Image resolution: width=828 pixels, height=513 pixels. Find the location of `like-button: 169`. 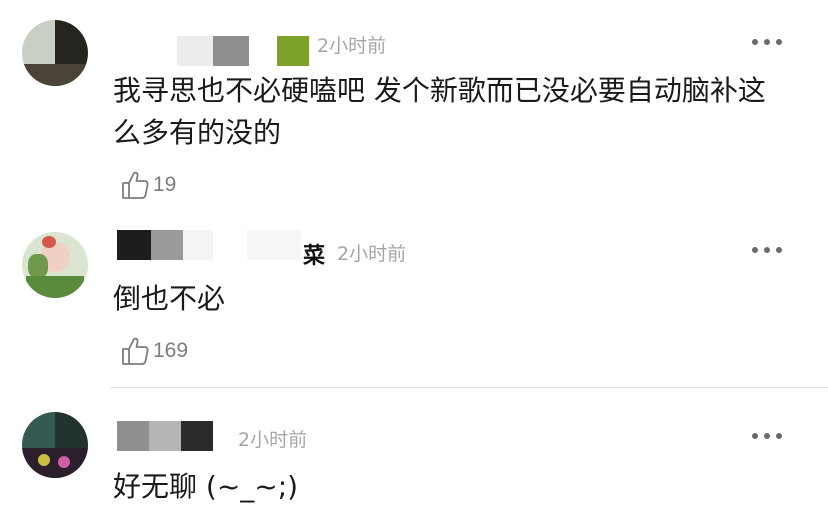

like-button: 169 is located at coordinates (154, 351).